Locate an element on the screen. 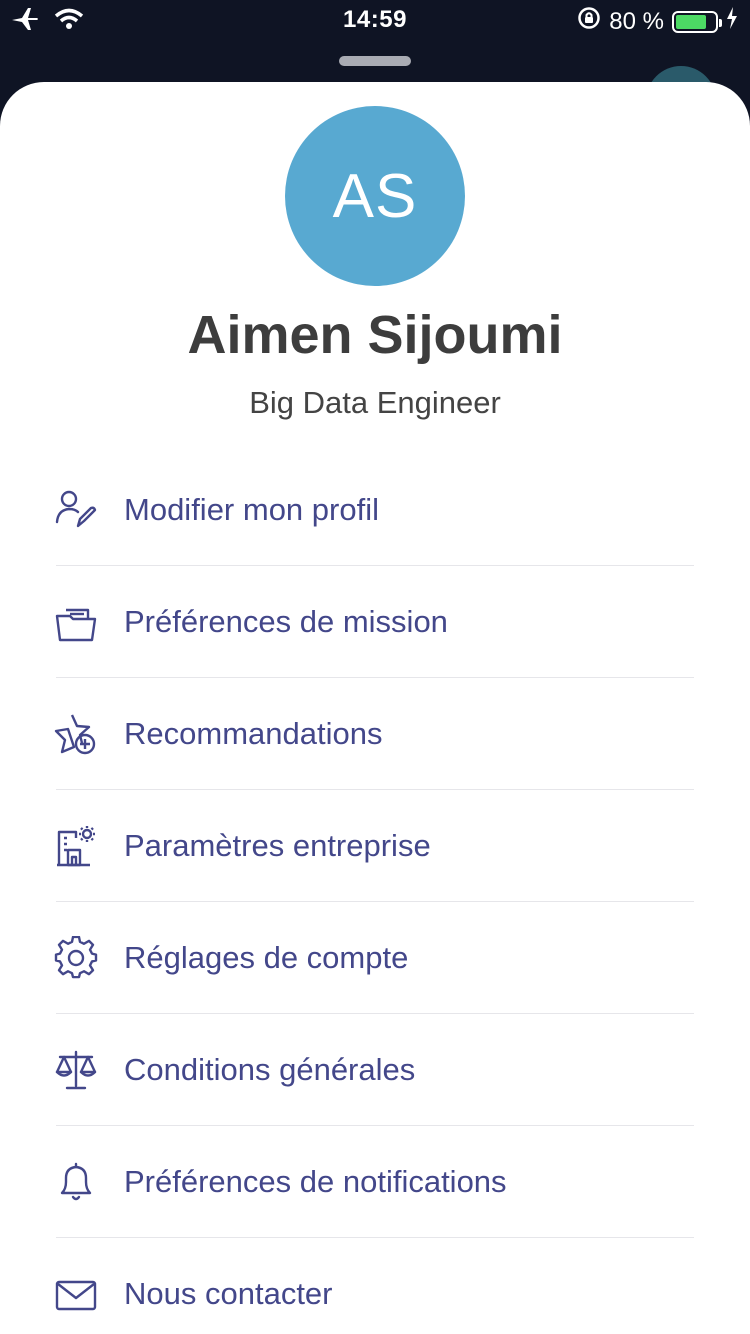  menu-item-notification-preferences: Préférences de notifications is located at coordinates (375, 1182).